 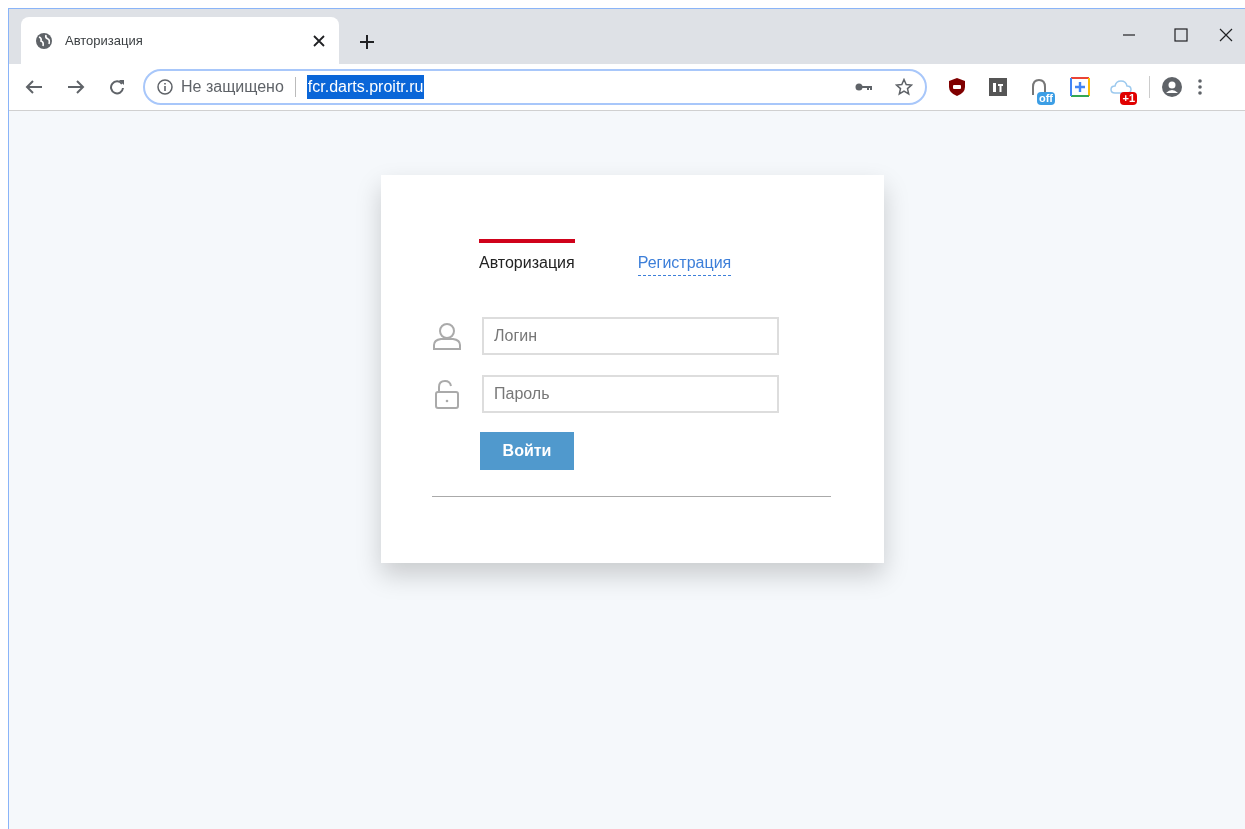 I want to click on cloud-icon, so click(x=1121, y=87).